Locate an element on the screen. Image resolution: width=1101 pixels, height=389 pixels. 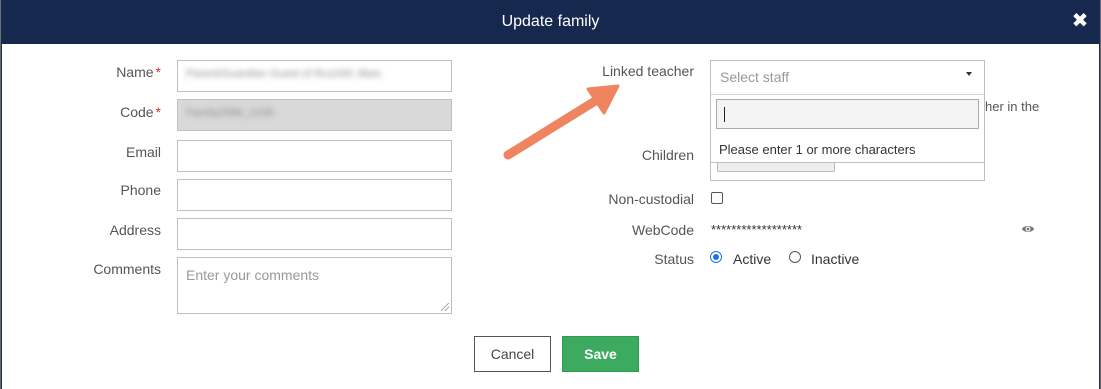
code-value: Family2986_2198 is located at coordinates (230, 113).